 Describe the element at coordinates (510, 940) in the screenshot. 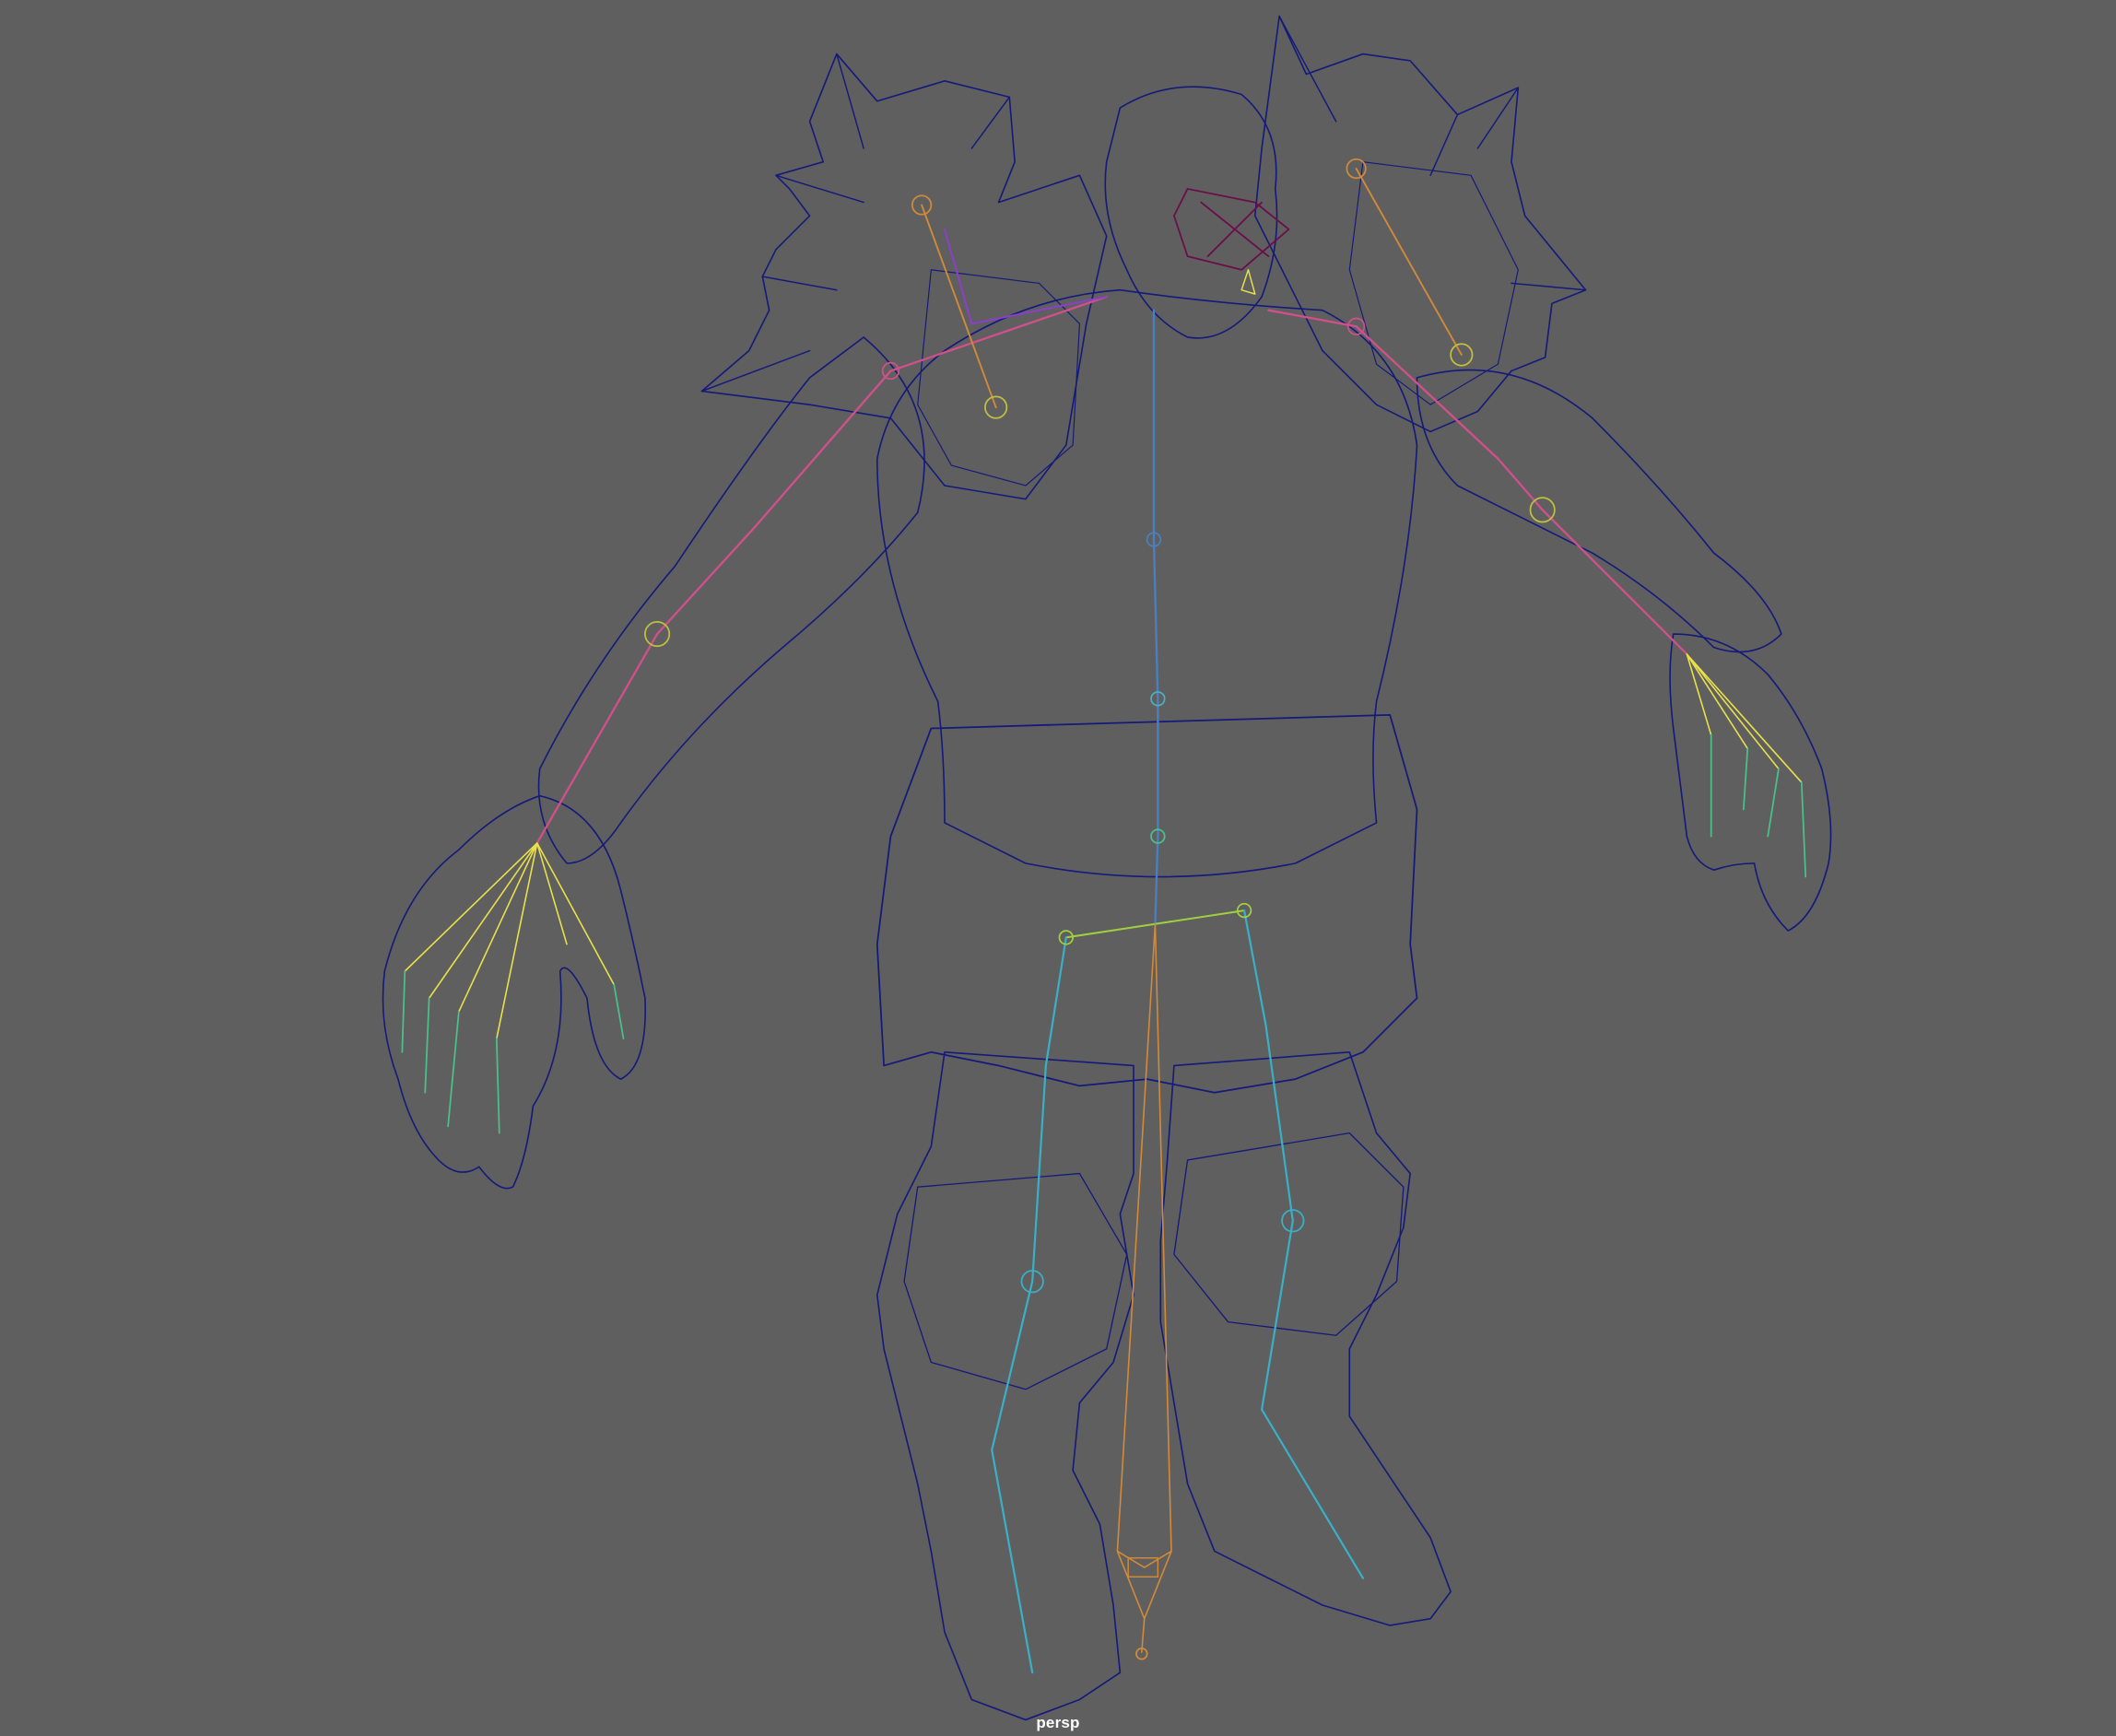

I see `left-hand-finger-chains` at that location.